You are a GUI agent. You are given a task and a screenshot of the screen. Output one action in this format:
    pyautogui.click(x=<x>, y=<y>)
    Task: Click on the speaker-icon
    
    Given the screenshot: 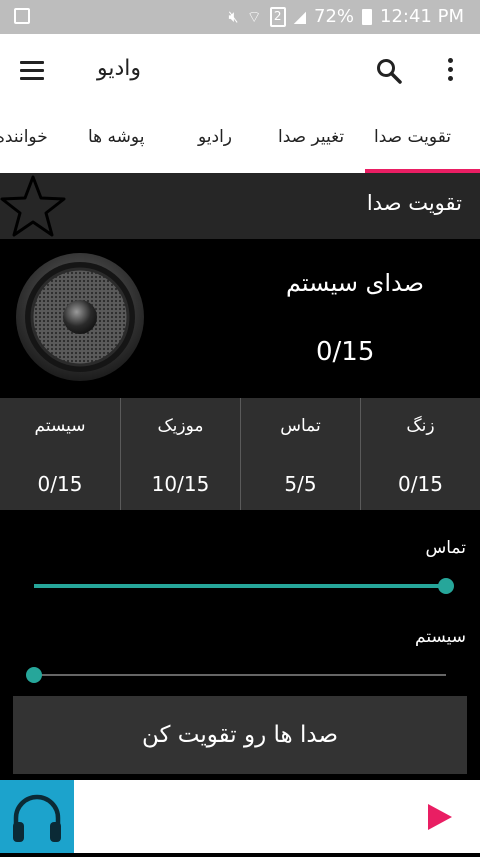 What is the action you would take?
    pyautogui.click(x=80, y=317)
    